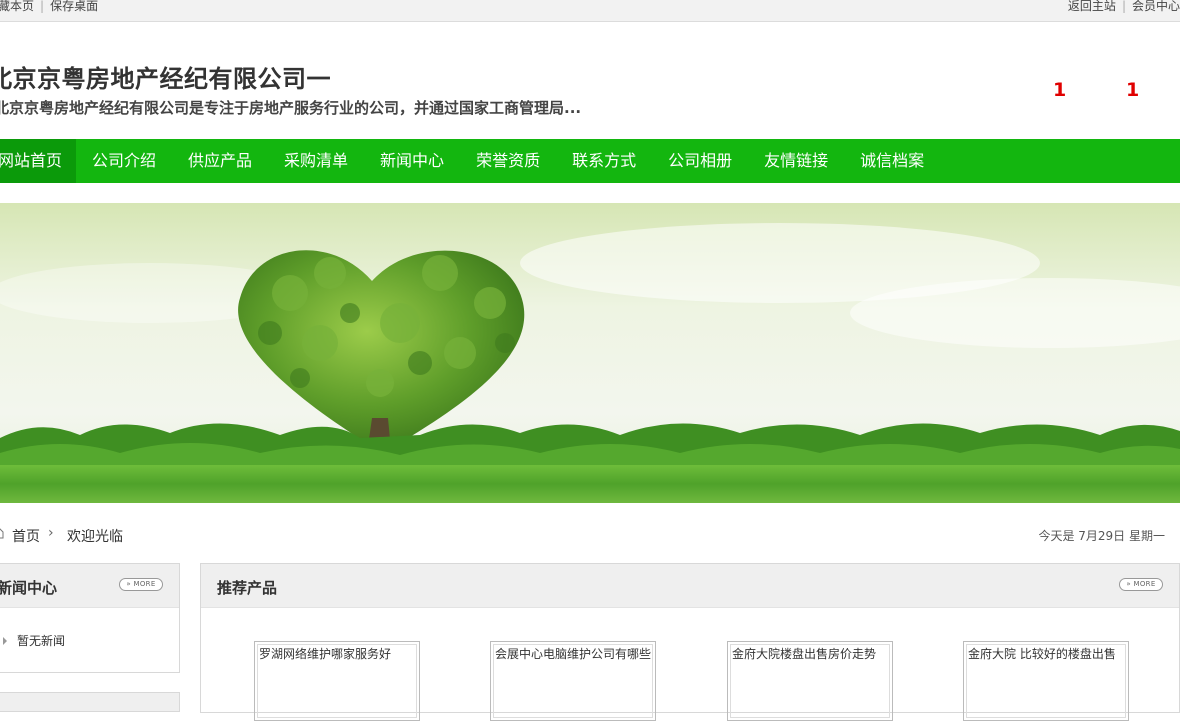 This screenshot has height=721, width=1180. What do you see at coordinates (690, 586) in the screenshot?
I see `products-box-header: 推荐产品 » MORE` at bounding box center [690, 586].